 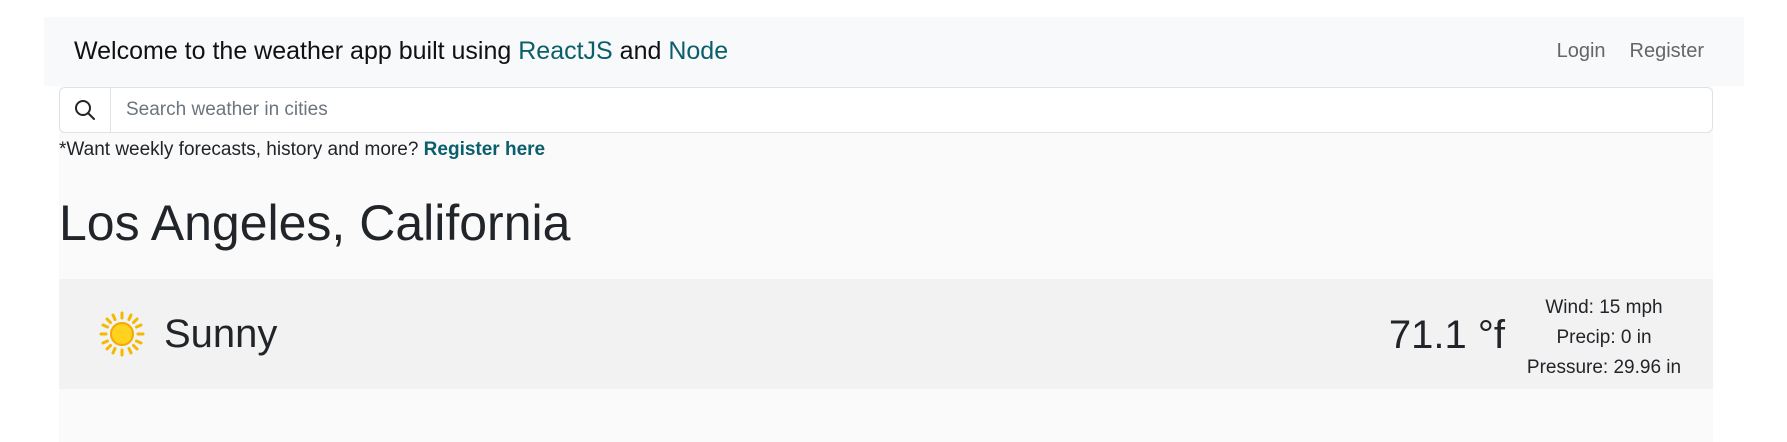 I want to click on search-bar, so click(x=886, y=110).